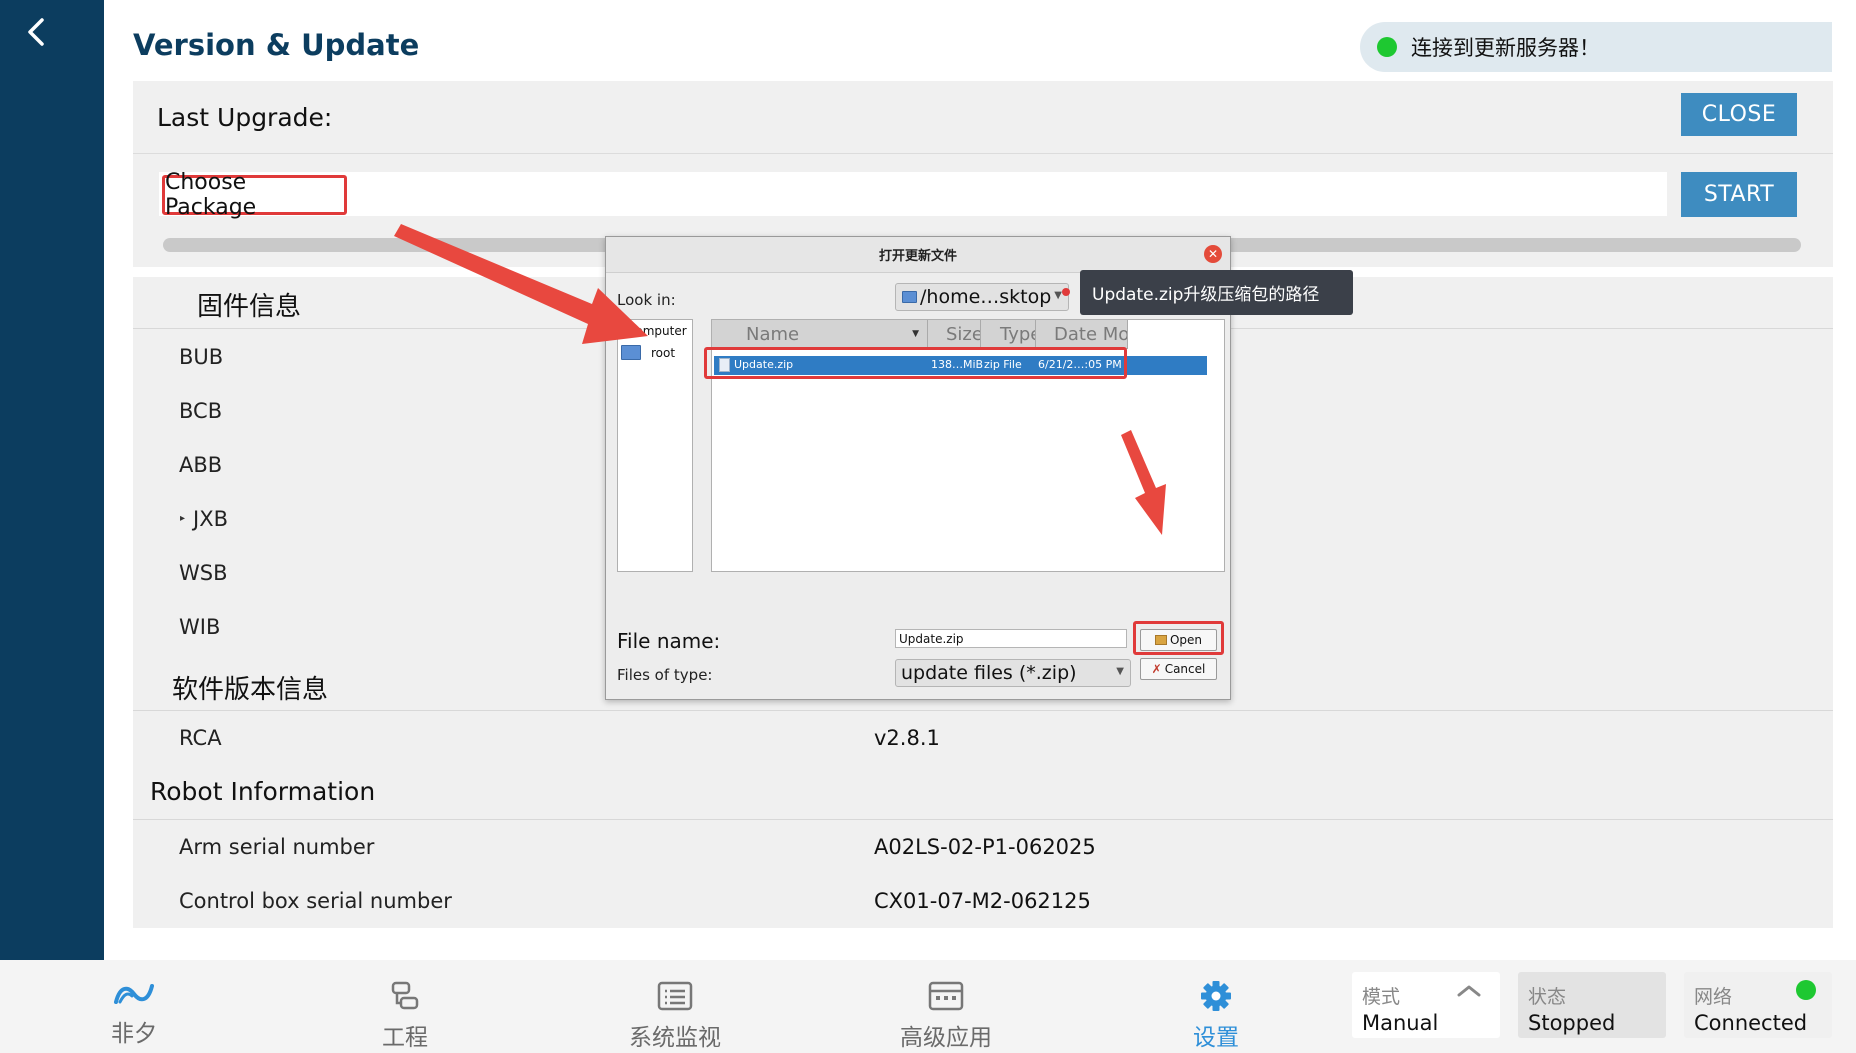  What do you see at coordinates (405, 1016) in the screenshot?
I see `tab-project: 工程` at bounding box center [405, 1016].